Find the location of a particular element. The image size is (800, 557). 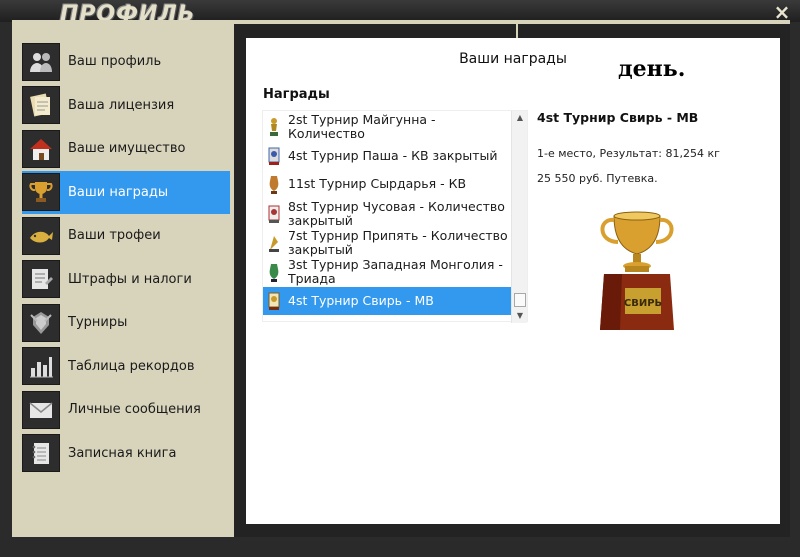

sidebar-item-fines: Штрафы и налоги is located at coordinates (126, 280).